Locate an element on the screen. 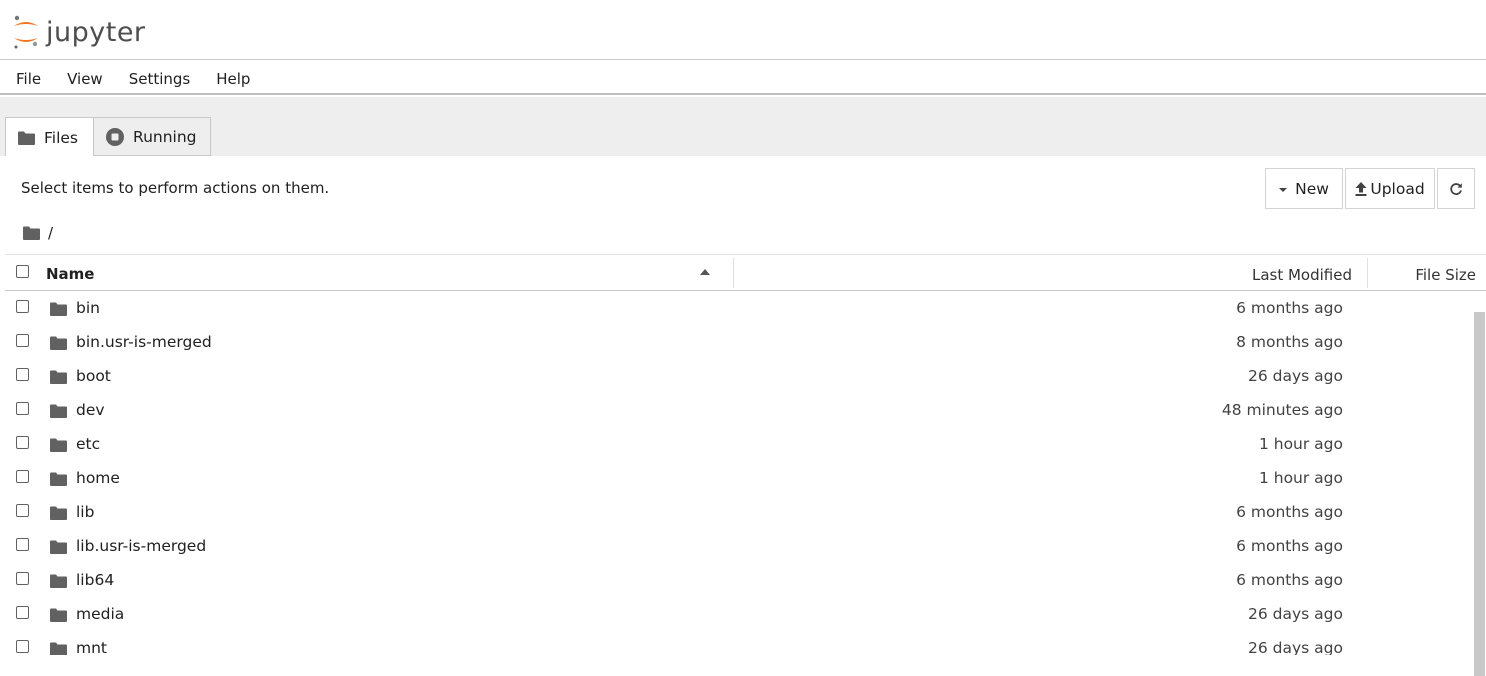 This screenshot has height=676, width=1486. breadcrumb-root: / is located at coordinates (50, 233).